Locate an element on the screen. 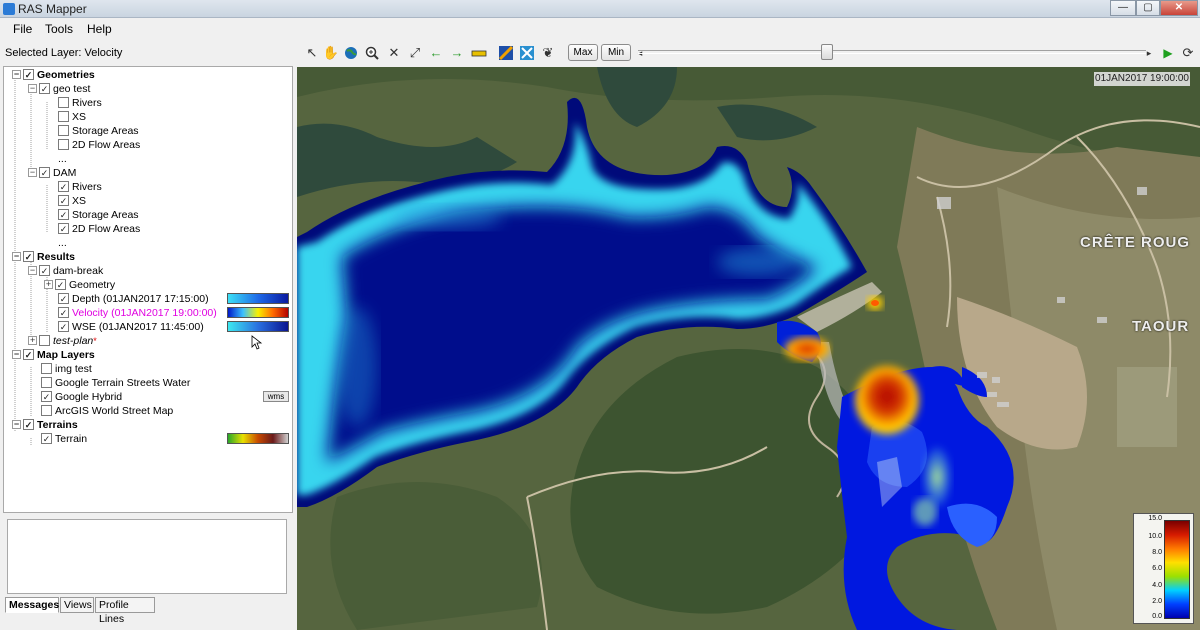  legend-tick: 0.0 is located at coordinates (1157, 616).